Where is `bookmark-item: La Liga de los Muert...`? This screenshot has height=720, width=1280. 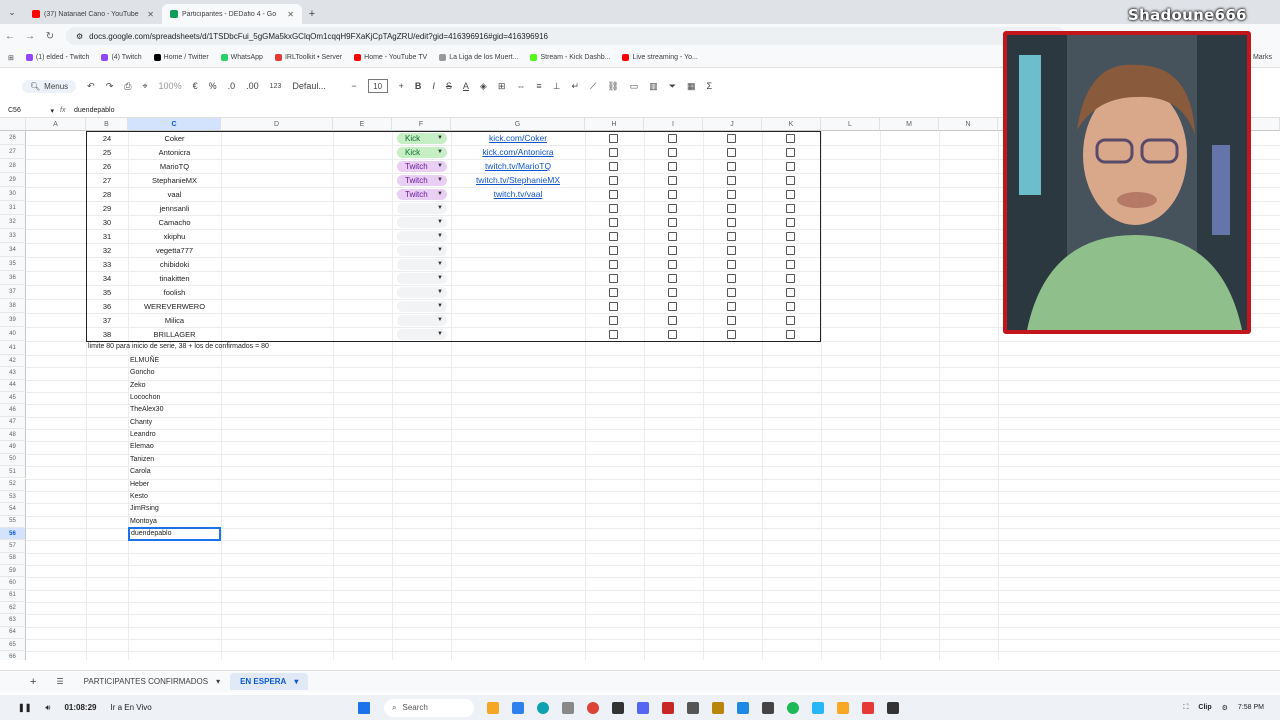
bookmark-item: La Liga de los Muert... is located at coordinates (478, 57).